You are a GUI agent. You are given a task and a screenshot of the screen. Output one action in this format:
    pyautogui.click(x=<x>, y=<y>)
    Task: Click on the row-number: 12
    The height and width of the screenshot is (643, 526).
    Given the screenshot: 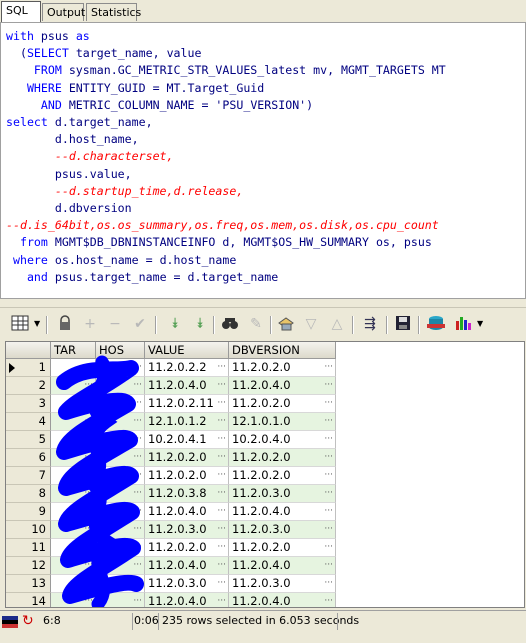 What is the action you would take?
    pyautogui.click(x=28, y=566)
    